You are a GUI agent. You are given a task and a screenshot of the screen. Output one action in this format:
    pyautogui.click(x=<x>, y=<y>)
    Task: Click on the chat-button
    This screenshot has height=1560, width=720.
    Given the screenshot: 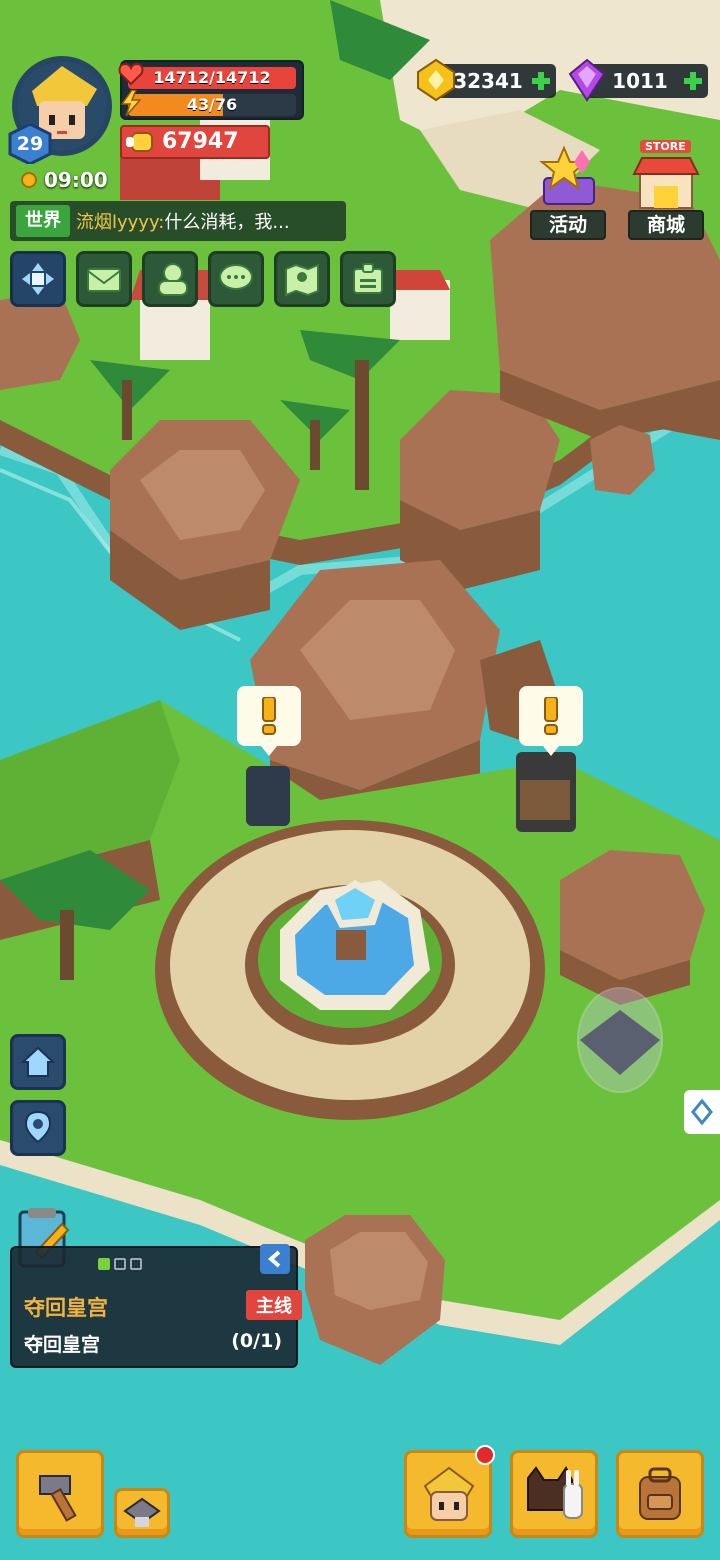 What is the action you would take?
    pyautogui.click(x=236, y=279)
    